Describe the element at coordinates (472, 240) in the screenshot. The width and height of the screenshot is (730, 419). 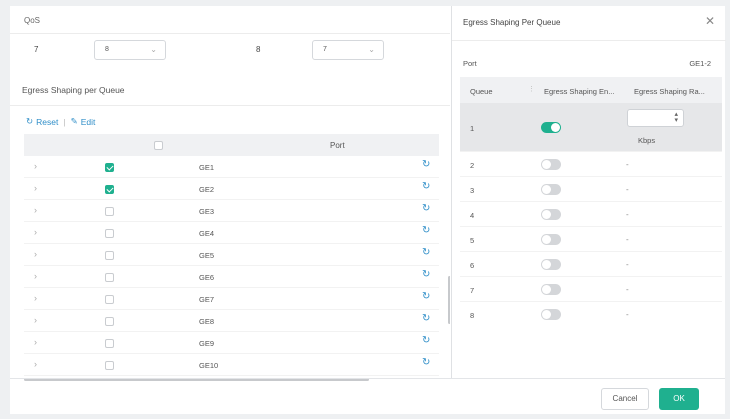
I see `queue-number: 5` at that location.